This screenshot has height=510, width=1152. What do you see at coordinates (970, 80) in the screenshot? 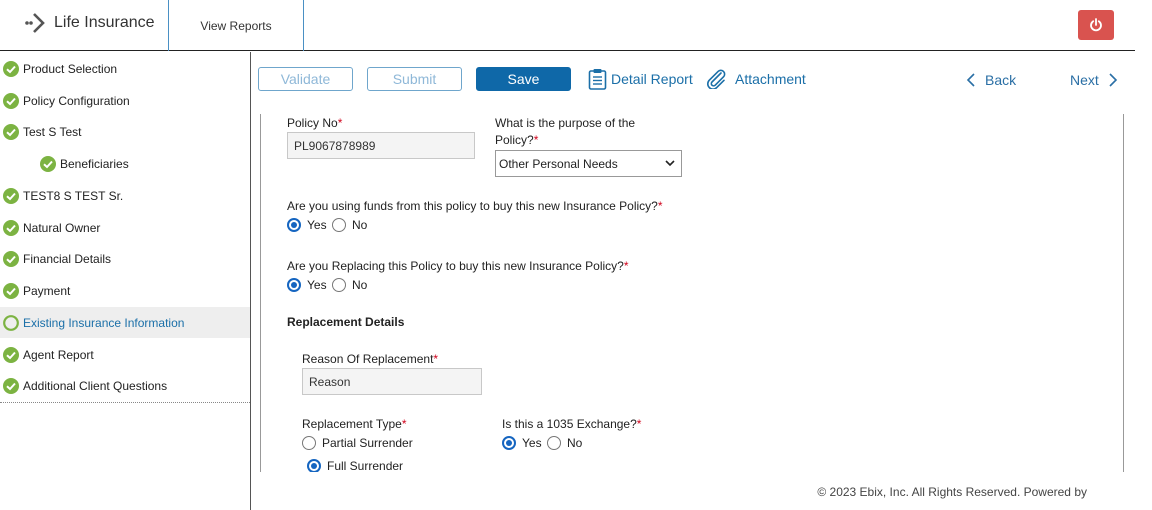
I see `chevron-left-icon` at bounding box center [970, 80].